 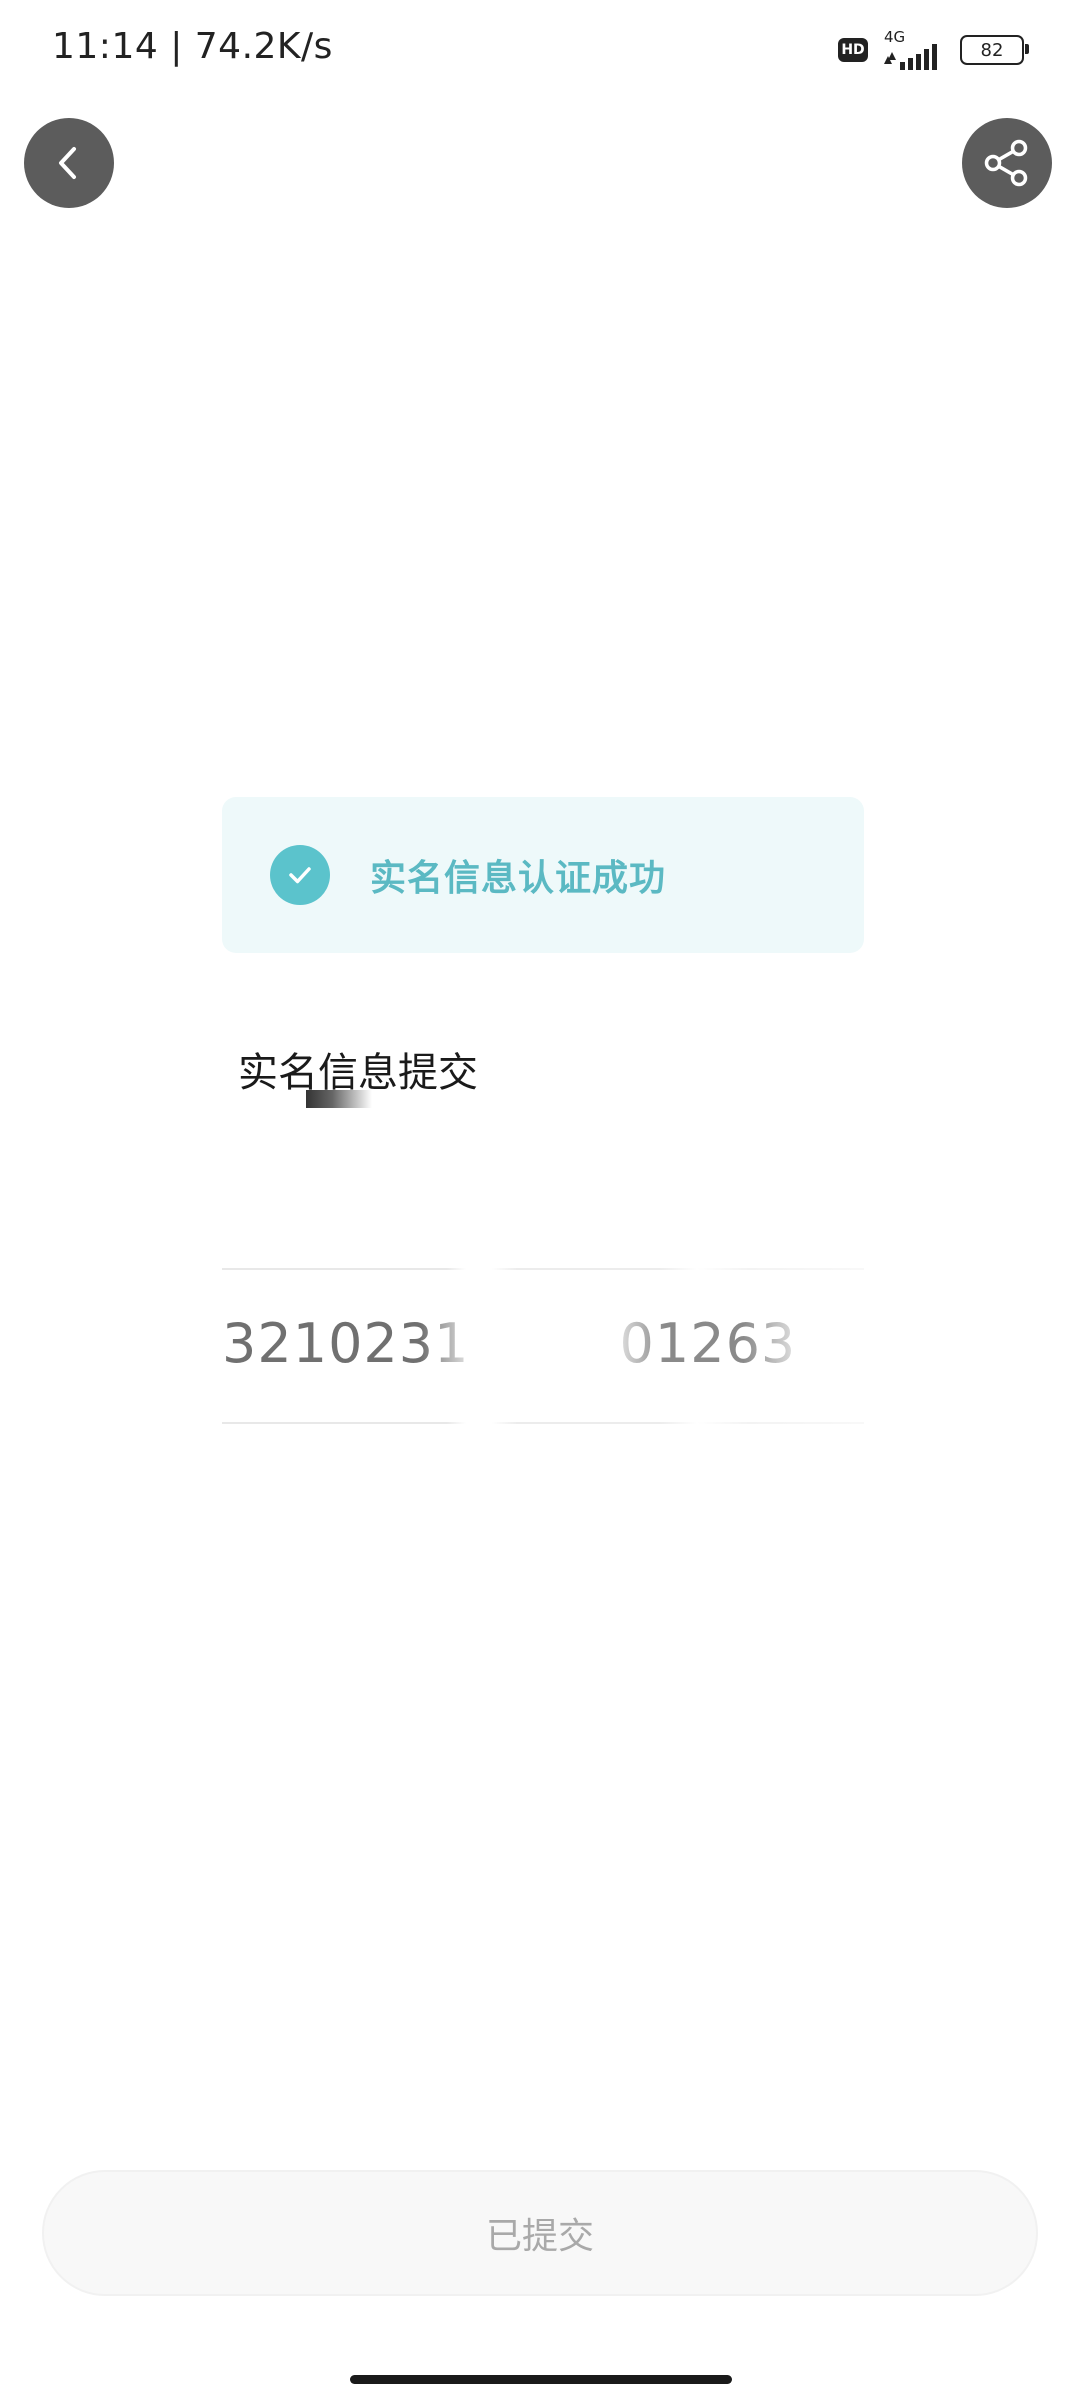 I want to click on share-button, so click(x=1007, y=163).